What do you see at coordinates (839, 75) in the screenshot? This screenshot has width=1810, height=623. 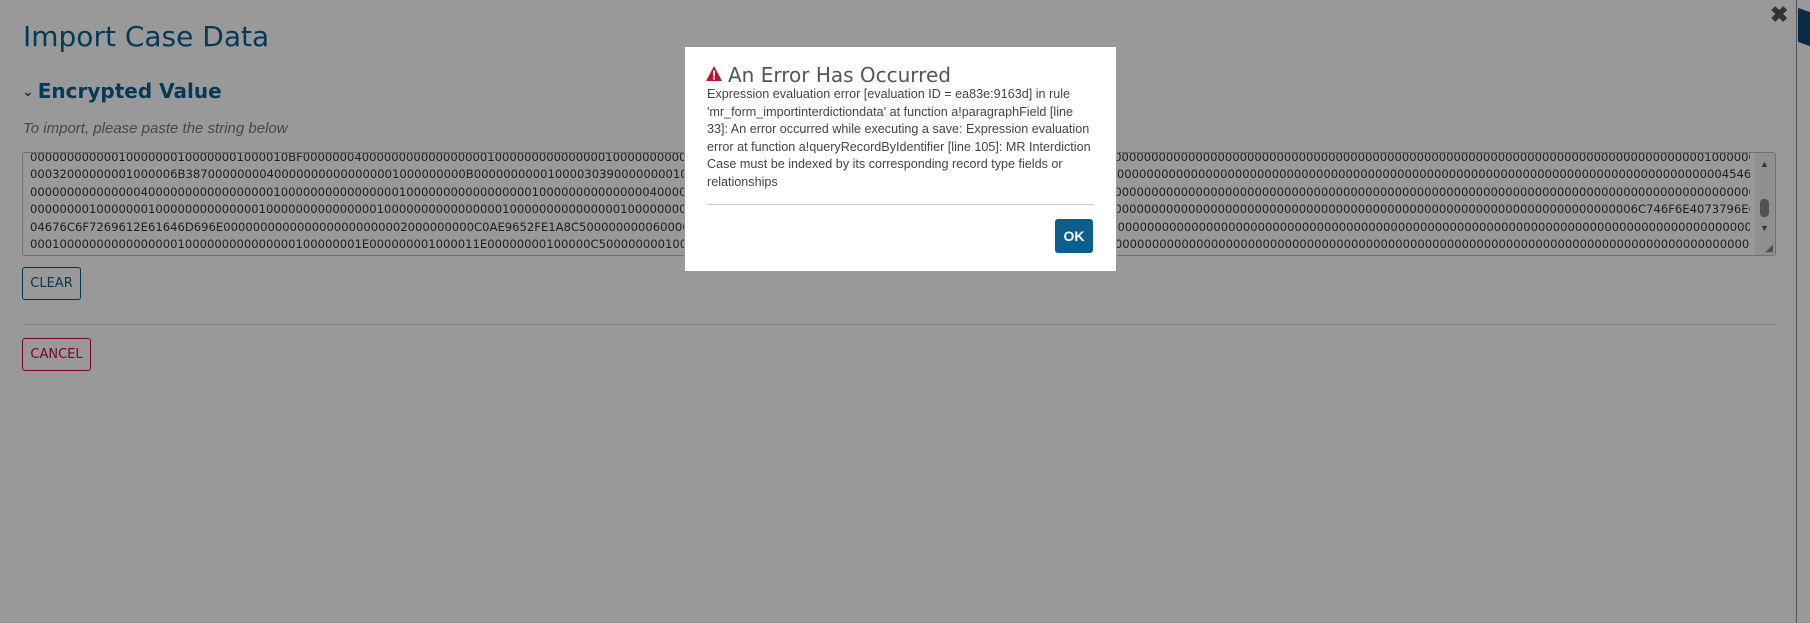 I see `dialog-title-text: An Error Has Occurred` at bounding box center [839, 75].